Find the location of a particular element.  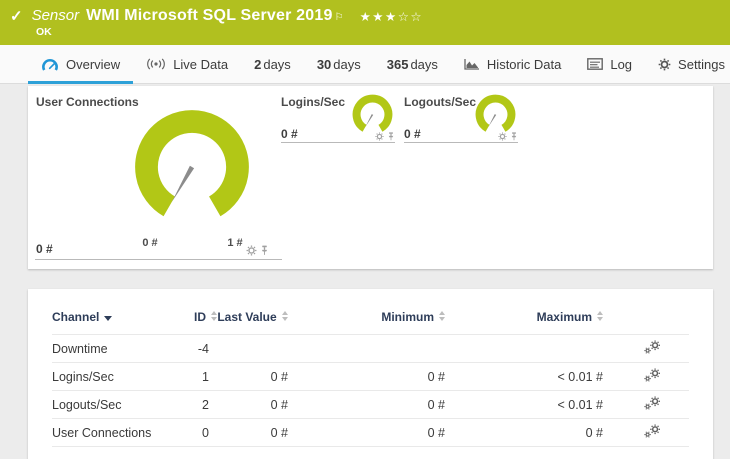

channel-name: User Connections is located at coordinates (112, 433).